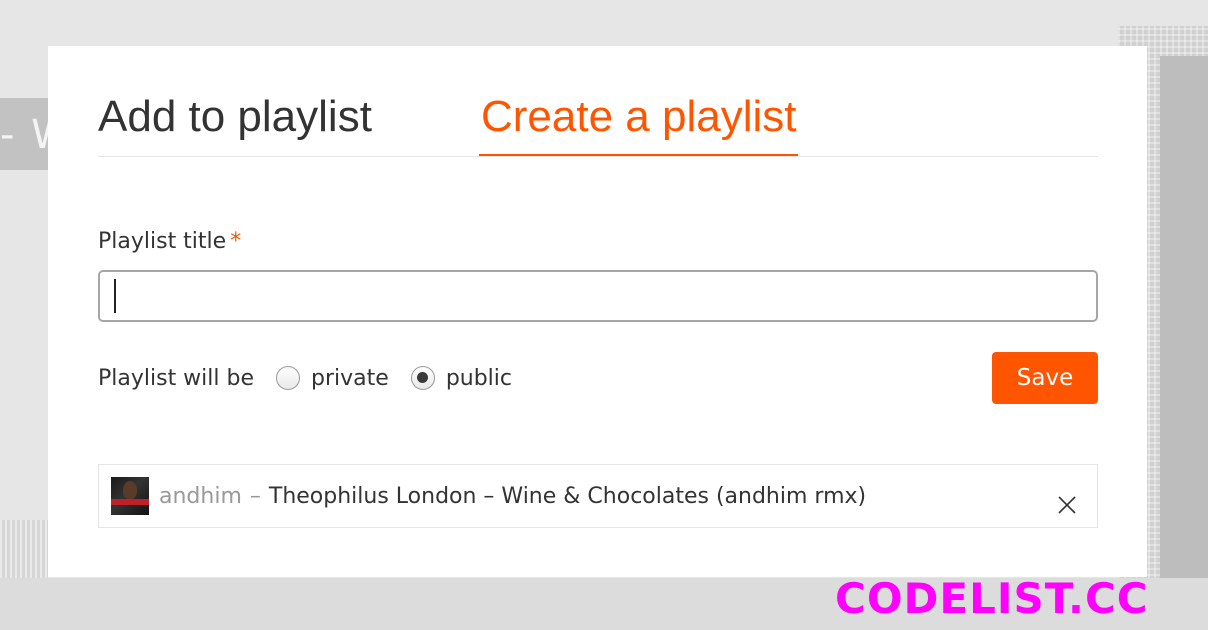 The image size is (1208, 630). I want to click on modal-tabs: Add to playlist Create a playlist, so click(598, 123).